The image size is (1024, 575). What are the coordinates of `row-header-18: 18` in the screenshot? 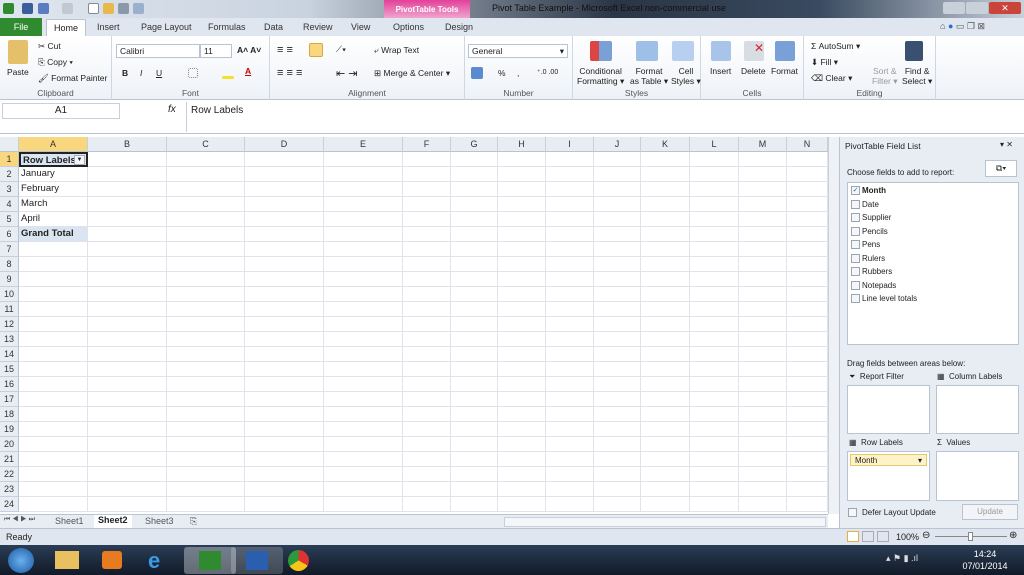 It's located at (9, 414).